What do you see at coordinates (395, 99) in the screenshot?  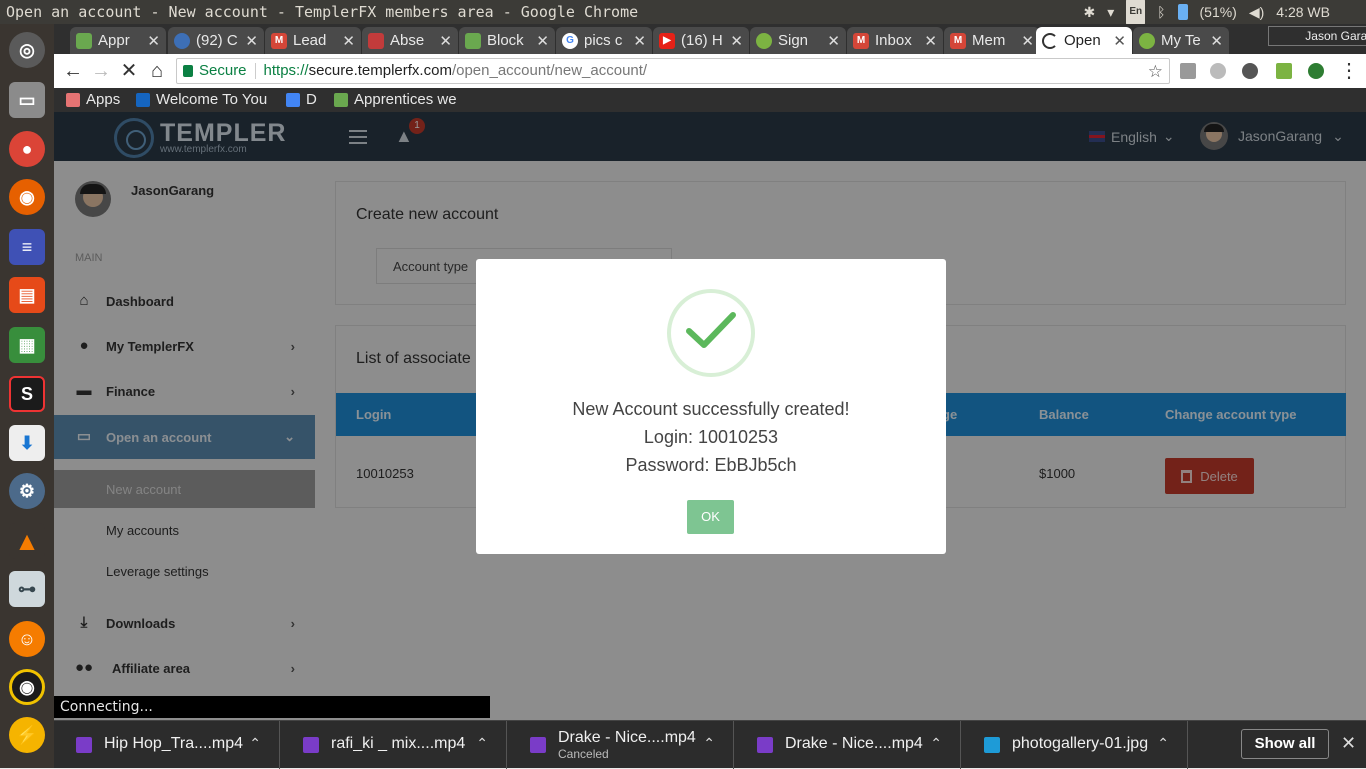 I see `bookmark-apprentices: Apprentices we` at bounding box center [395, 99].